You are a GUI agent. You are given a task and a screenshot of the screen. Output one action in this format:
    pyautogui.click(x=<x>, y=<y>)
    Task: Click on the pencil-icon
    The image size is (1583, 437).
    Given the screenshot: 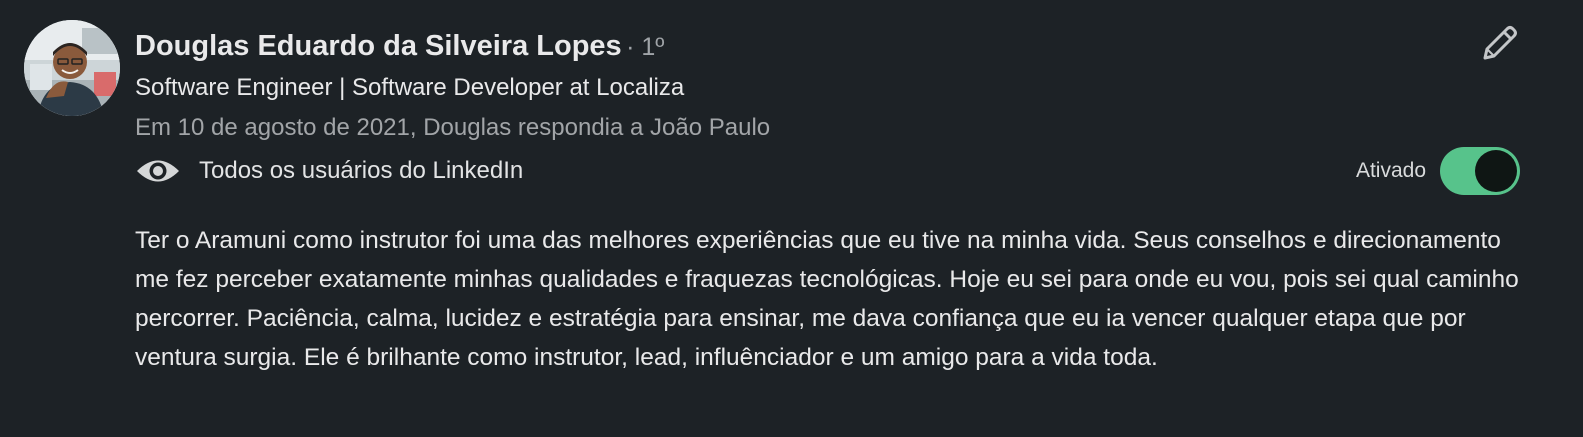 What is the action you would take?
    pyautogui.click(x=1499, y=44)
    